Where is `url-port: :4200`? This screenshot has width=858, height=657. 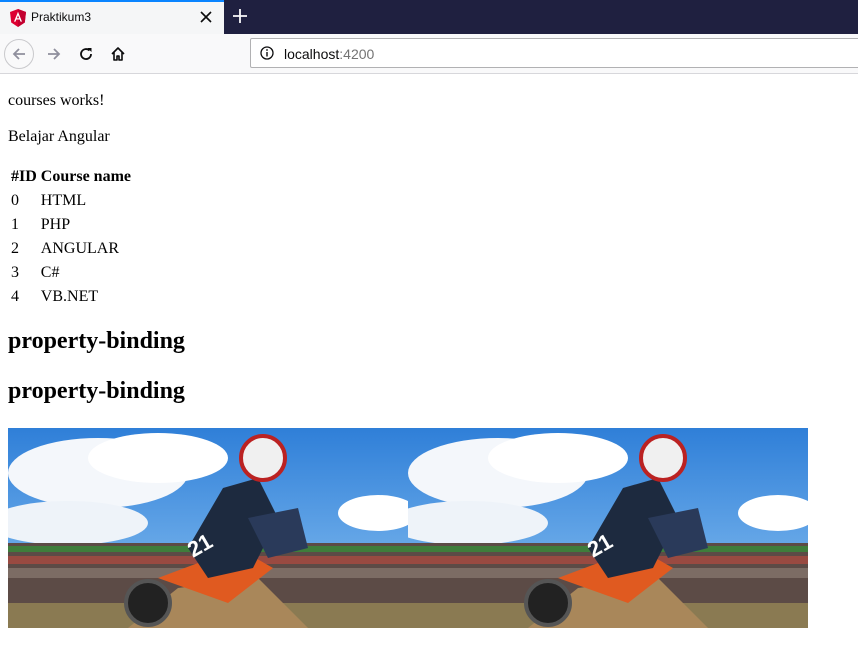 url-port: :4200 is located at coordinates (357, 54).